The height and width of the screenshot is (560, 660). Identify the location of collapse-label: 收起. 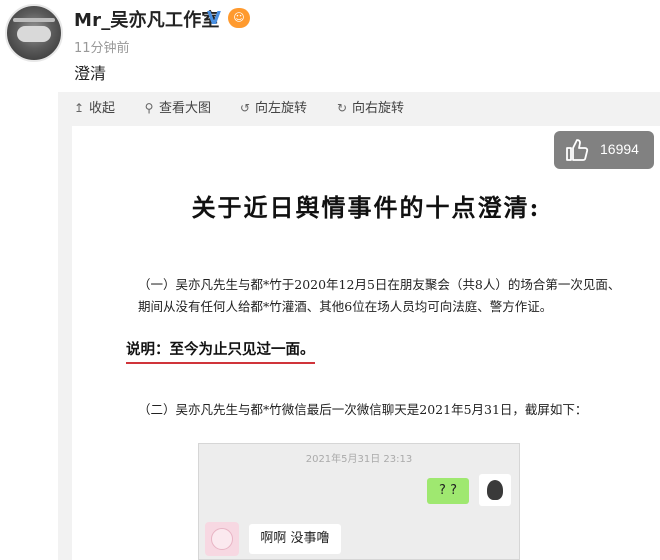
(102, 108).